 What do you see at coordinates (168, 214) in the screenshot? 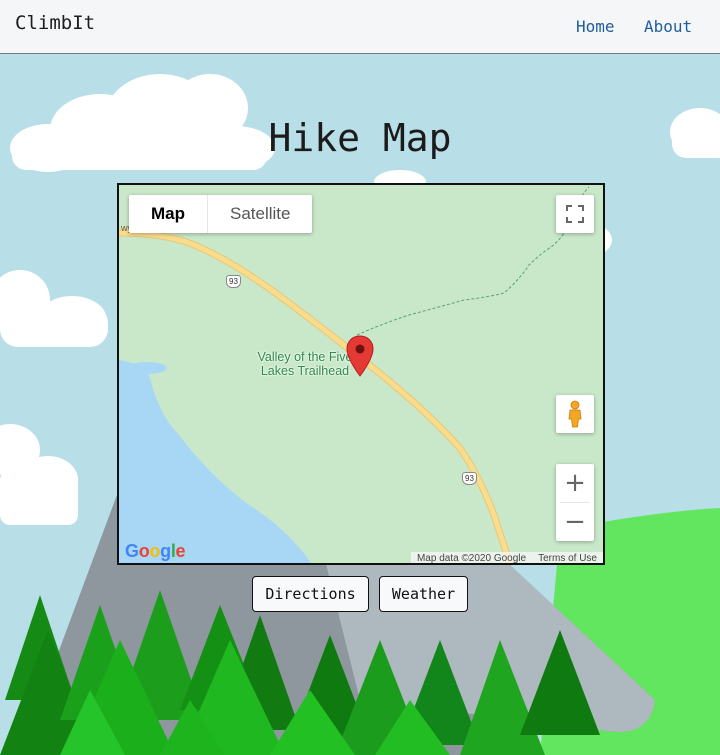
I see `map-type-map-button: Map` at bounding box center [168, 214].